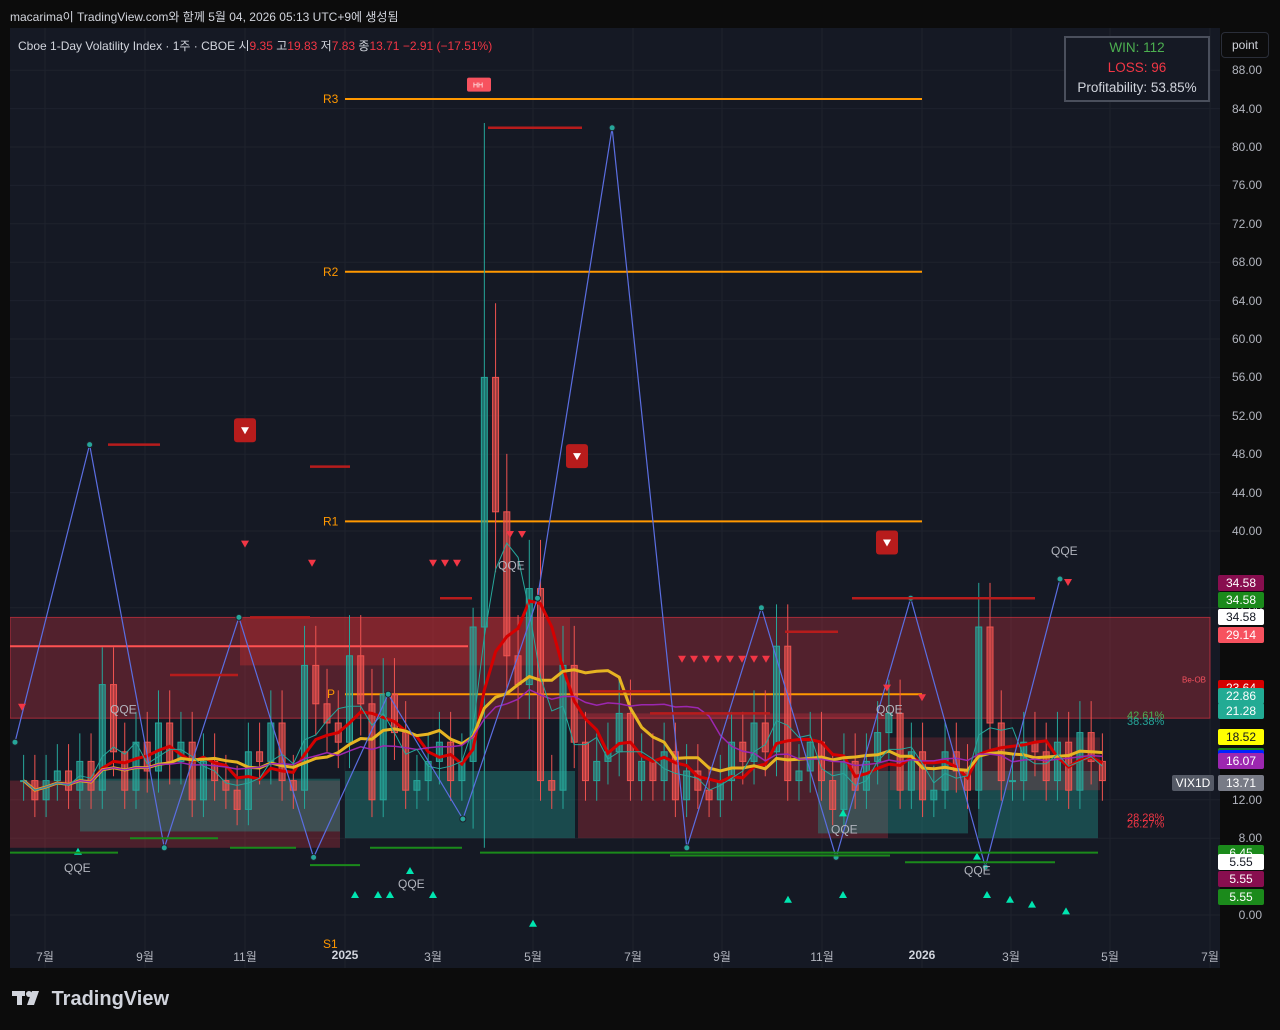 The image size is (1280, 1030). Describe the element at coordinates (25, 998) in the screenshot. I see `tradingview-logo-icon` at that location.